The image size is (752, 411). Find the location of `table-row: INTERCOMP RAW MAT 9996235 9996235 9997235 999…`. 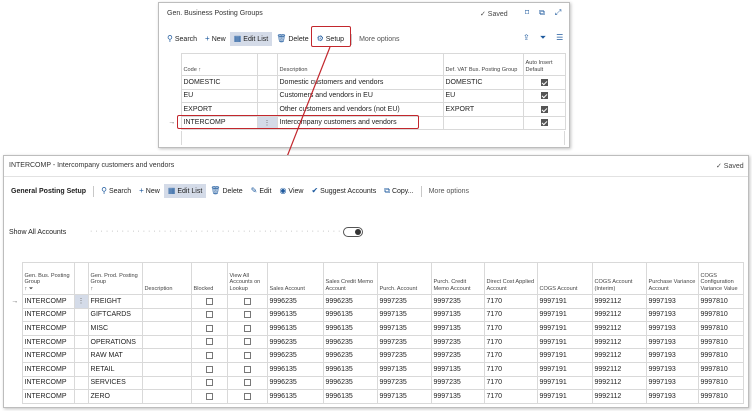

table-row: INTERCOMP RAW MAT 9996235 9996235 9997235 999… is located at coordinates (376, 355).